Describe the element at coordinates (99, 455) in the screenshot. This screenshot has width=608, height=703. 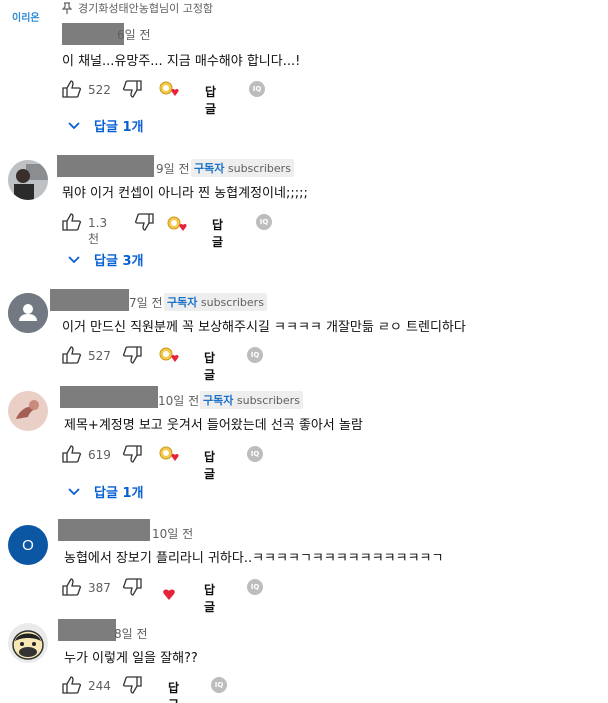
I see `like-count: 619` at that location.